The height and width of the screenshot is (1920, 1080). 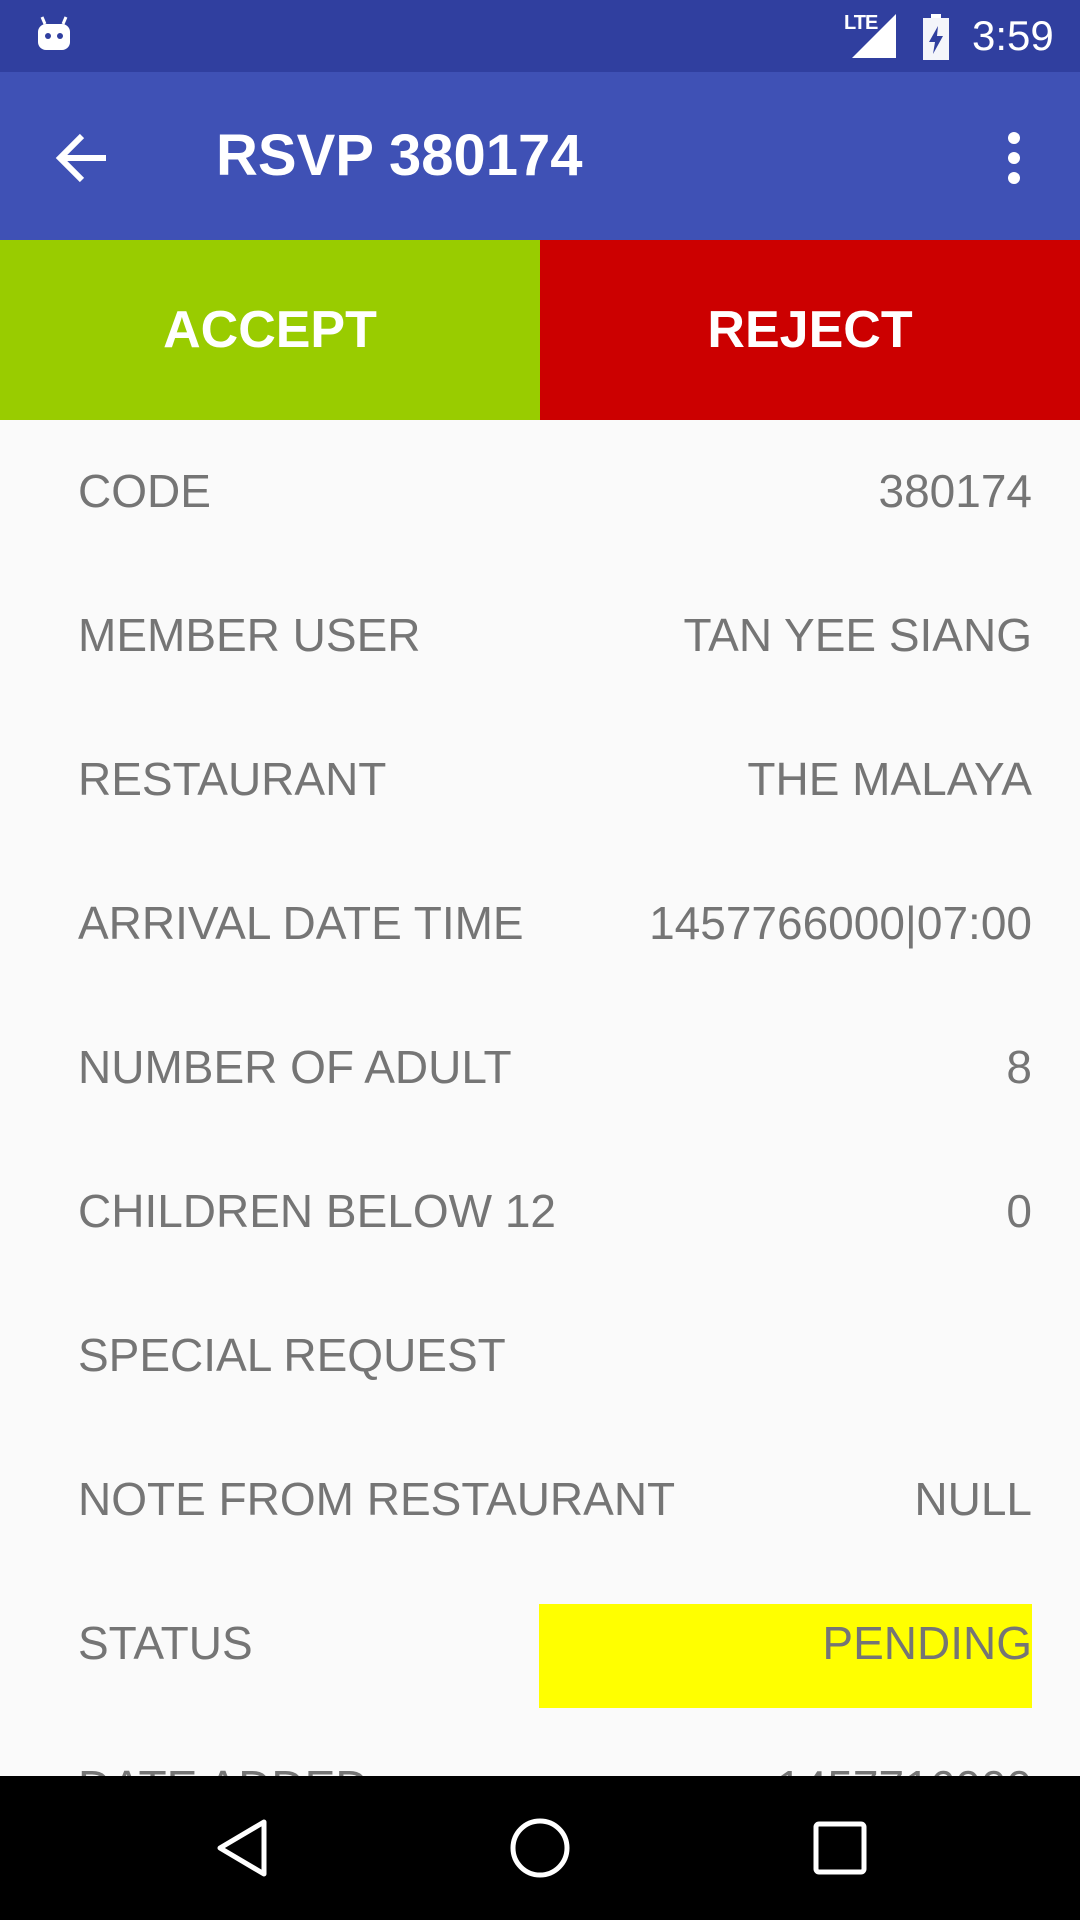 I want to click on detail-value: NULL, so click(x=973, y=1499).